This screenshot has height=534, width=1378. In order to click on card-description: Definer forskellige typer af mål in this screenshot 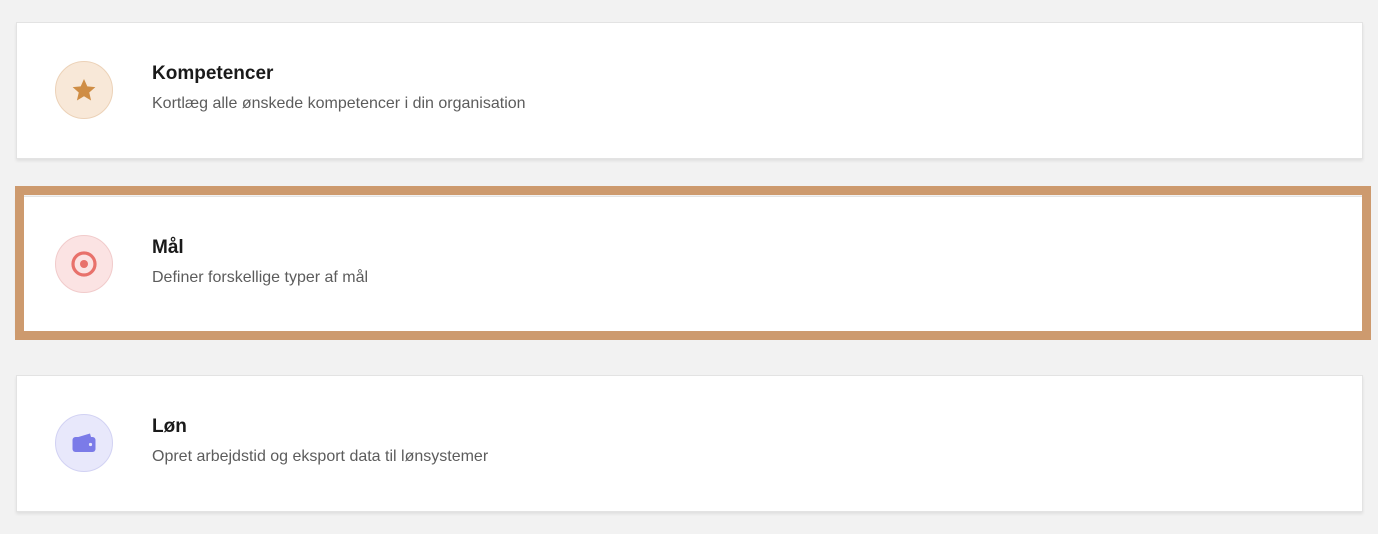, I will do `click(260, 277)`.